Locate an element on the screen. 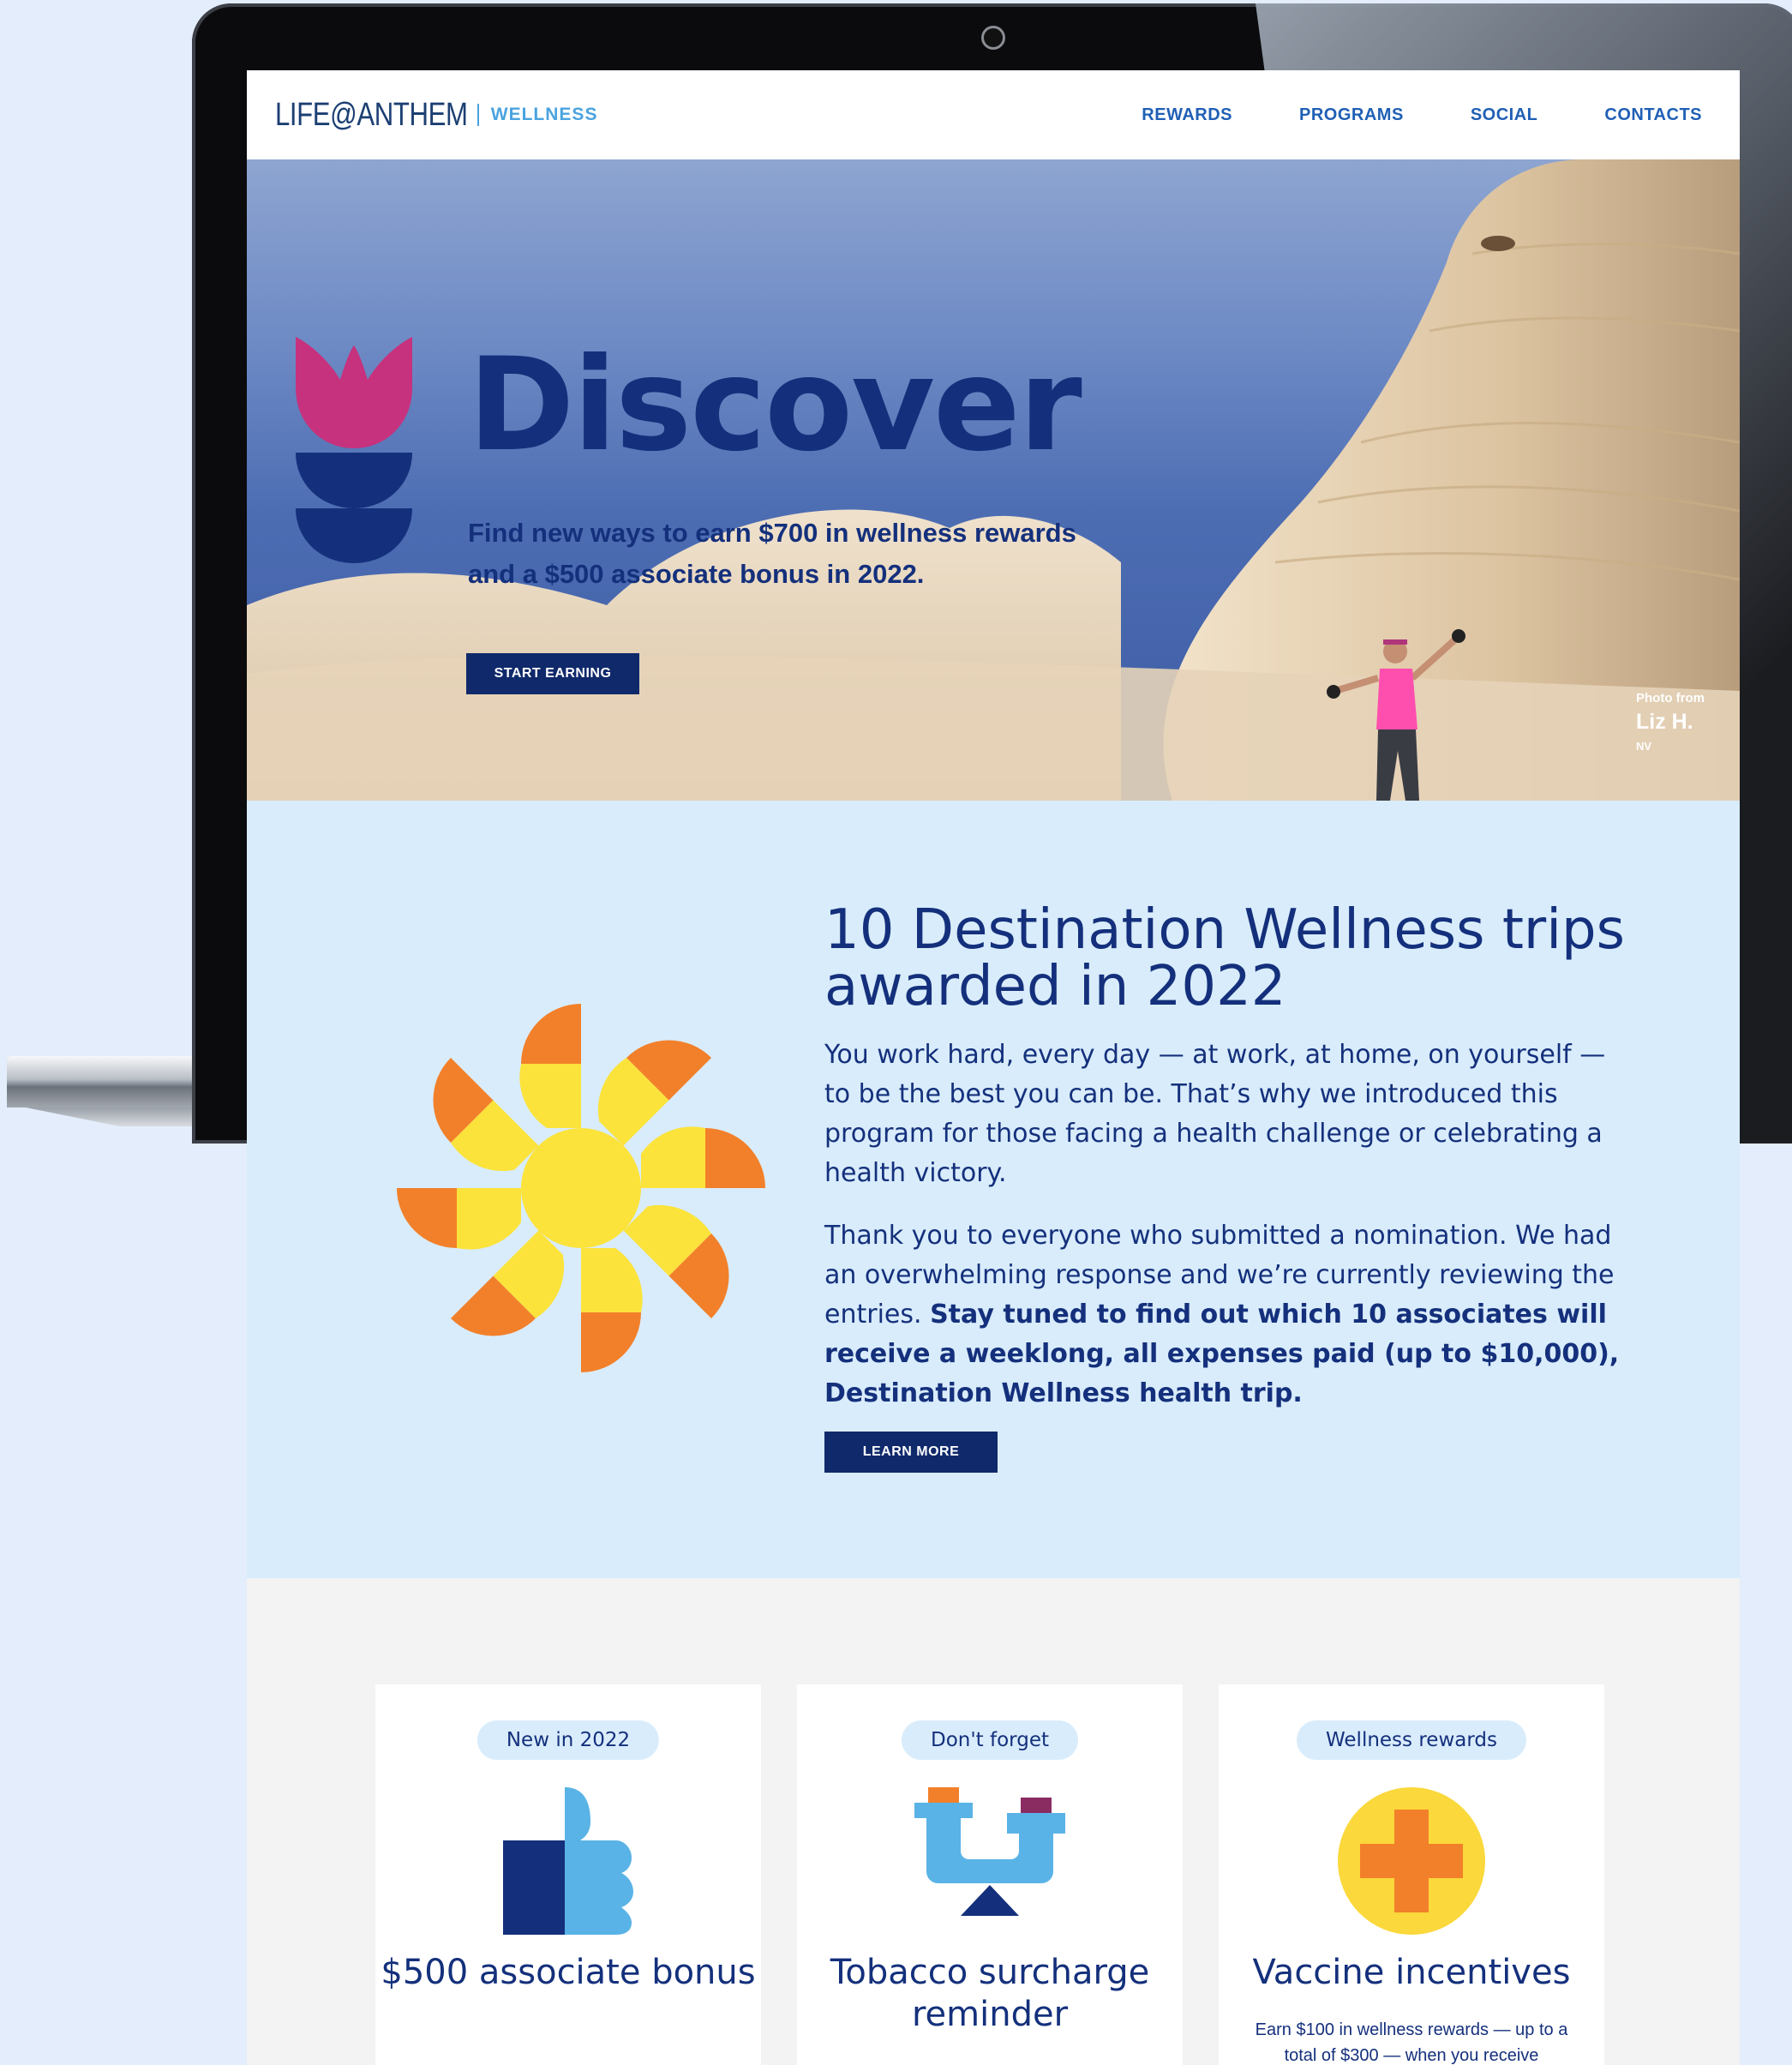  thumbs-up-icon is located at coordinates (568, 1861).